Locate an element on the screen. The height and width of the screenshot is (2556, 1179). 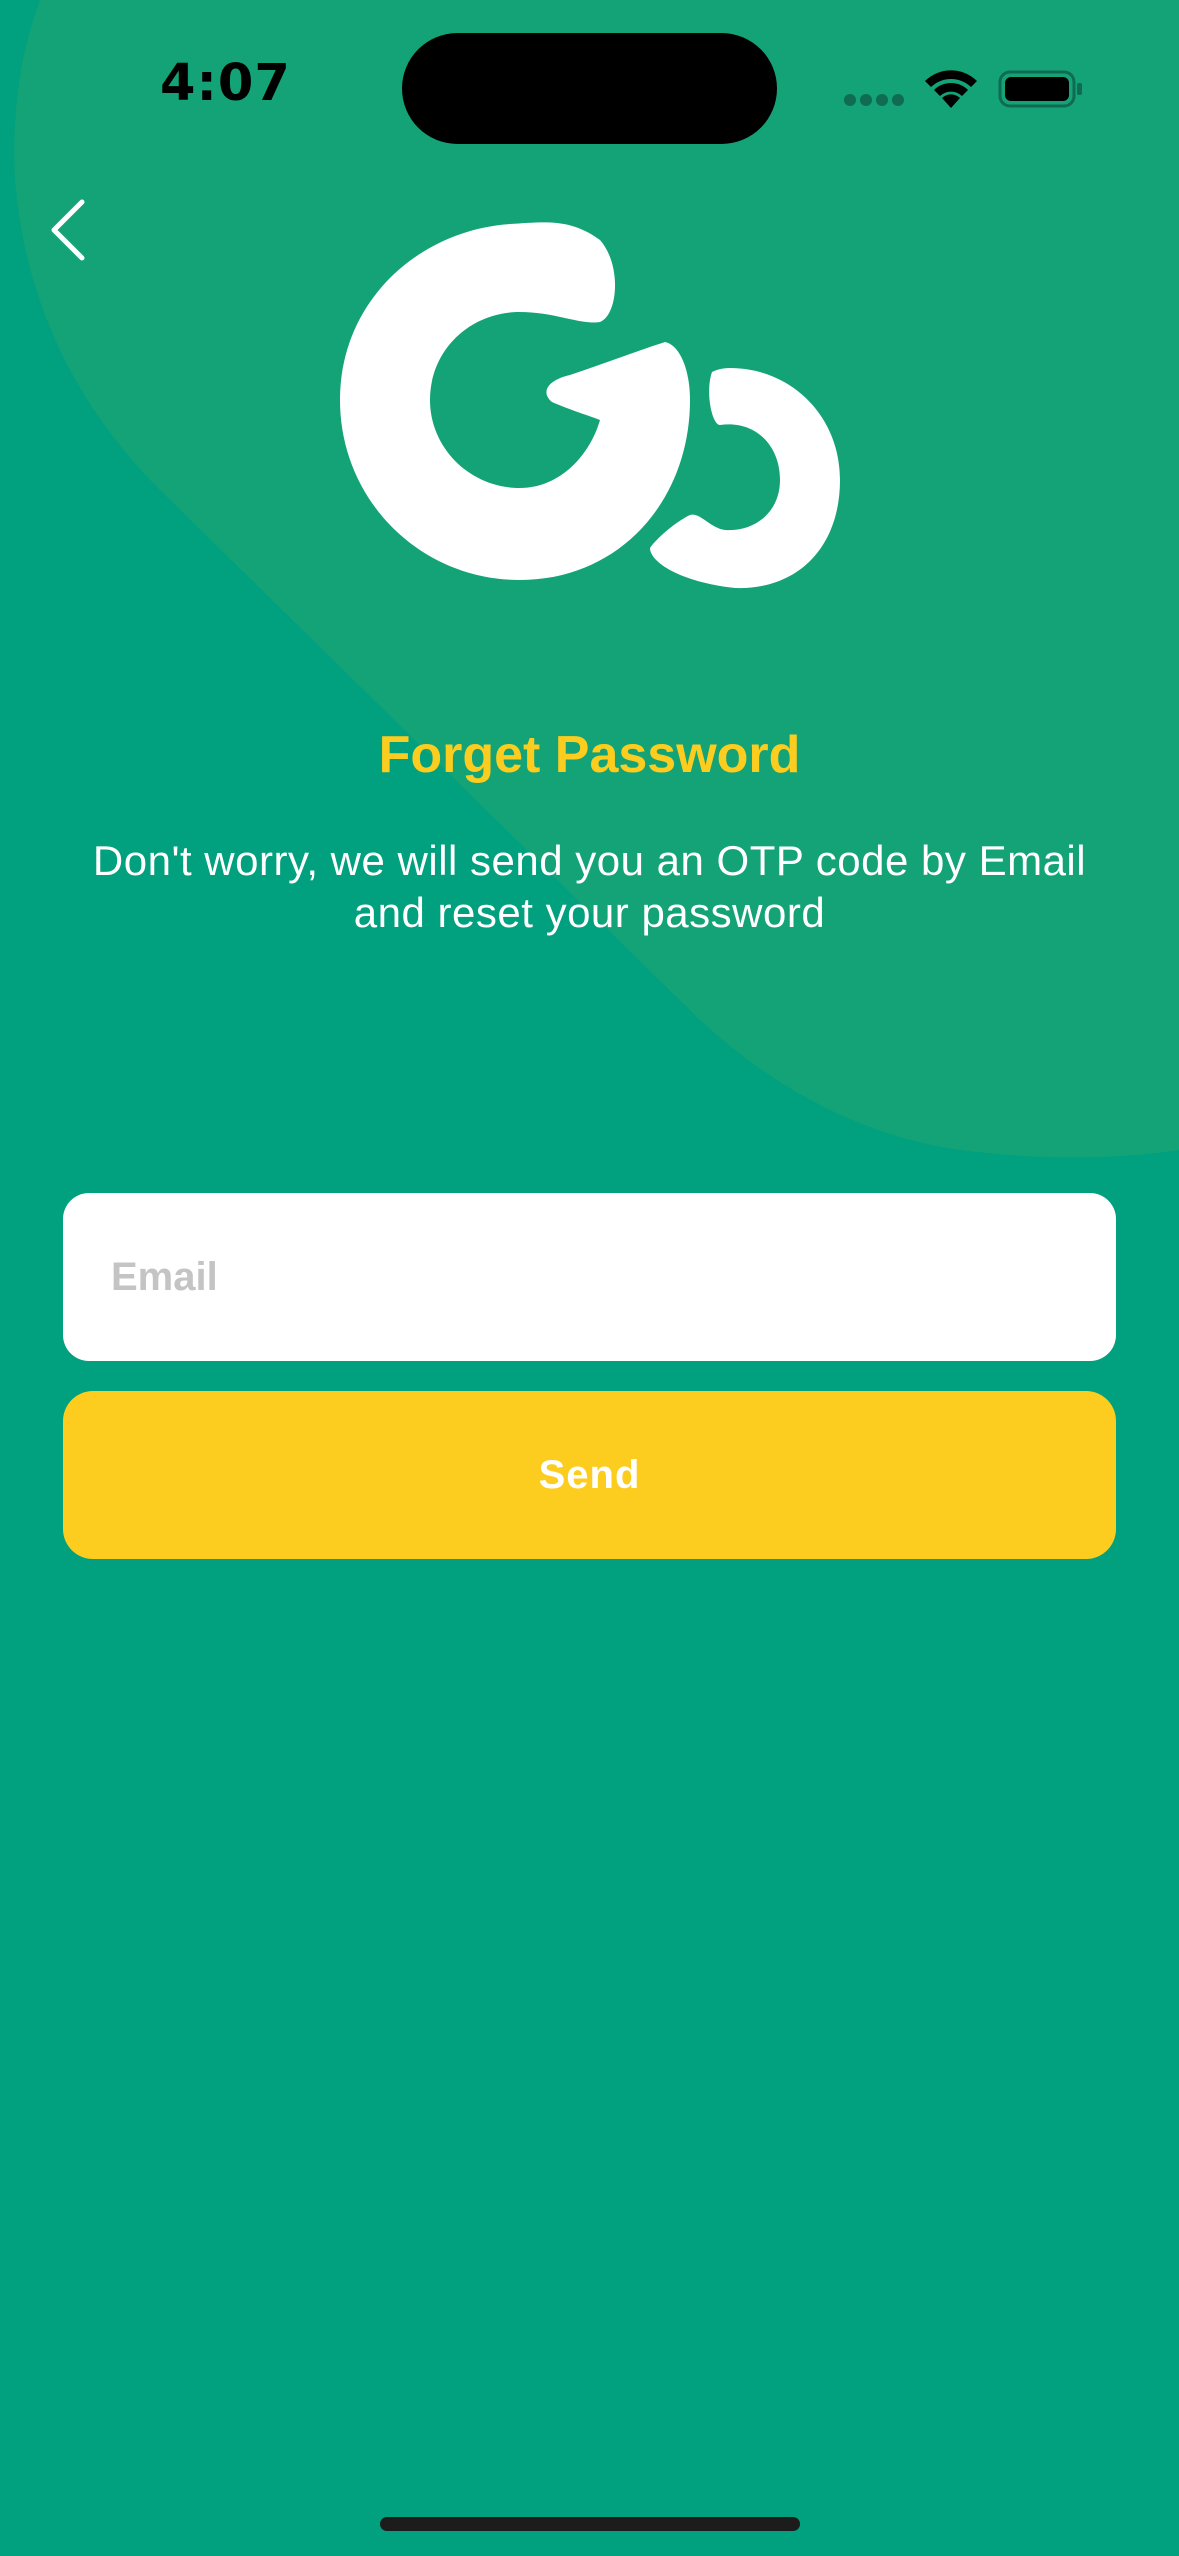
back-button is located at coordinates (70, 230).